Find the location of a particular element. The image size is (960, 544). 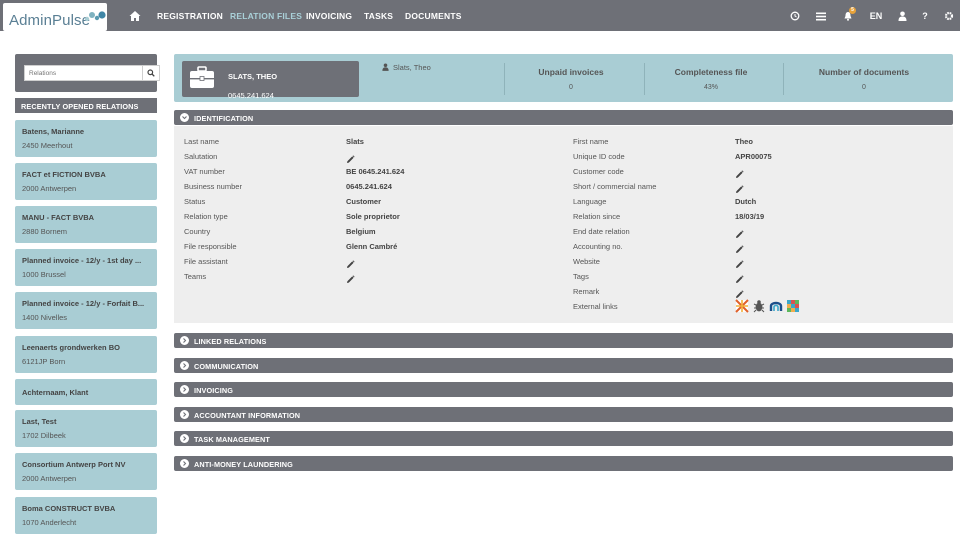

bell-icon: 5 is located at coordinates (848, 15).